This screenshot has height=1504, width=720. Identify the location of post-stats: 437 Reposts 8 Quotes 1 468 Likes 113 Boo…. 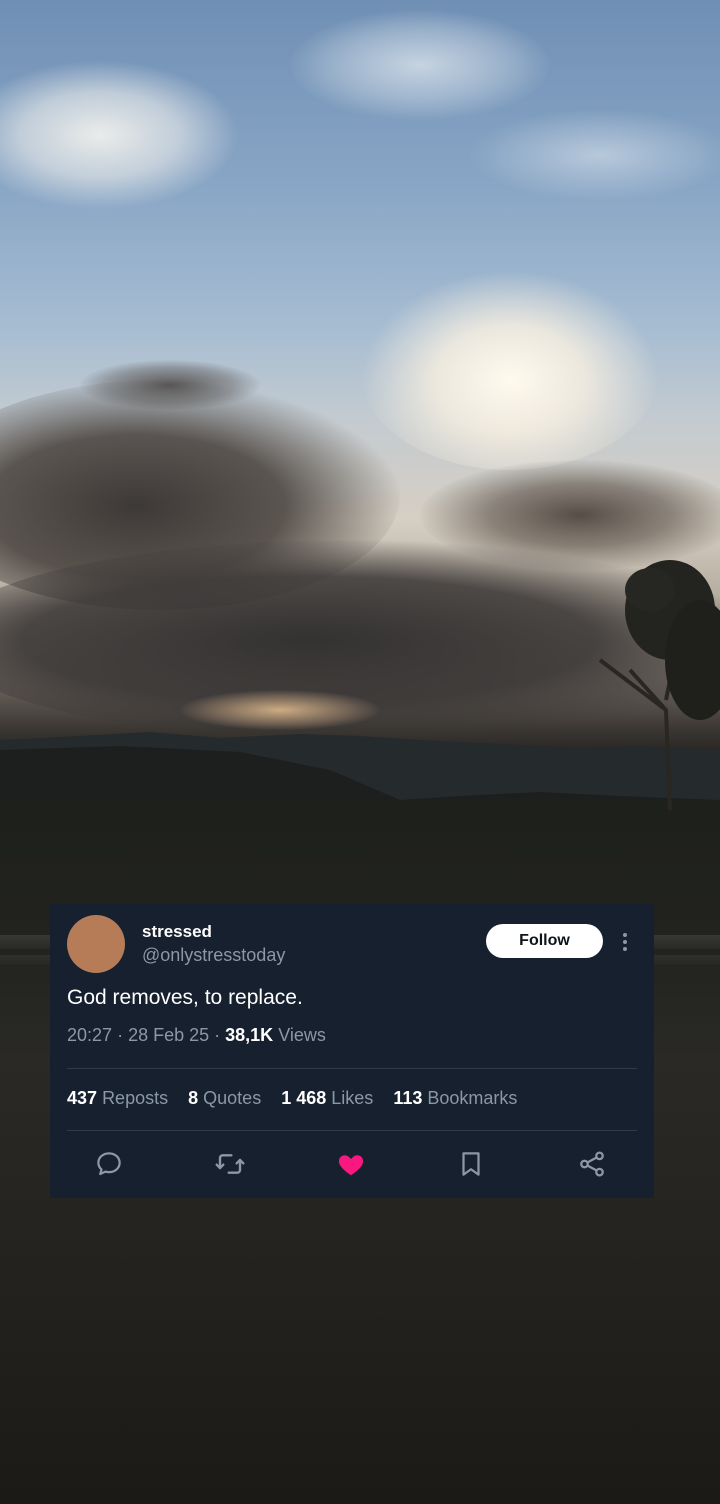
(292, 1098).